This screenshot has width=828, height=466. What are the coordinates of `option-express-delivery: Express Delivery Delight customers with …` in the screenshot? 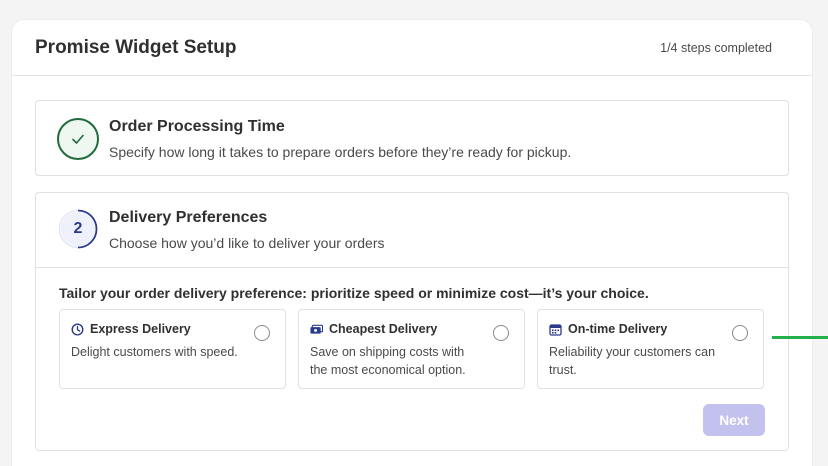 It's located at (172, 349).